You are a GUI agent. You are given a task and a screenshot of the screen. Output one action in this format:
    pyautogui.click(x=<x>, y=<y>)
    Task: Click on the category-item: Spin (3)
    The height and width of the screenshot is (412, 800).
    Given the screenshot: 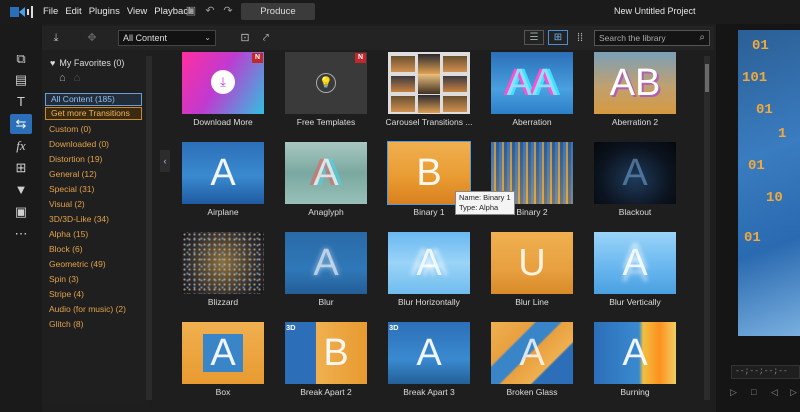 What is the action you would take?
    pyautogui.click(x=64, y=279)
    